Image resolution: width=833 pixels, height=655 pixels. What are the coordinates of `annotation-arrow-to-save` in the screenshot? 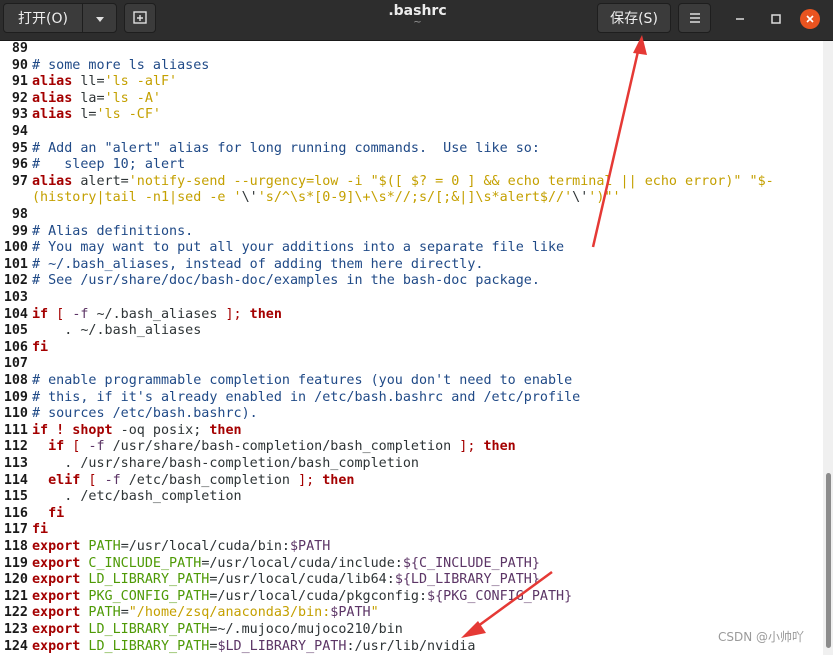 It's located at (616, 147).